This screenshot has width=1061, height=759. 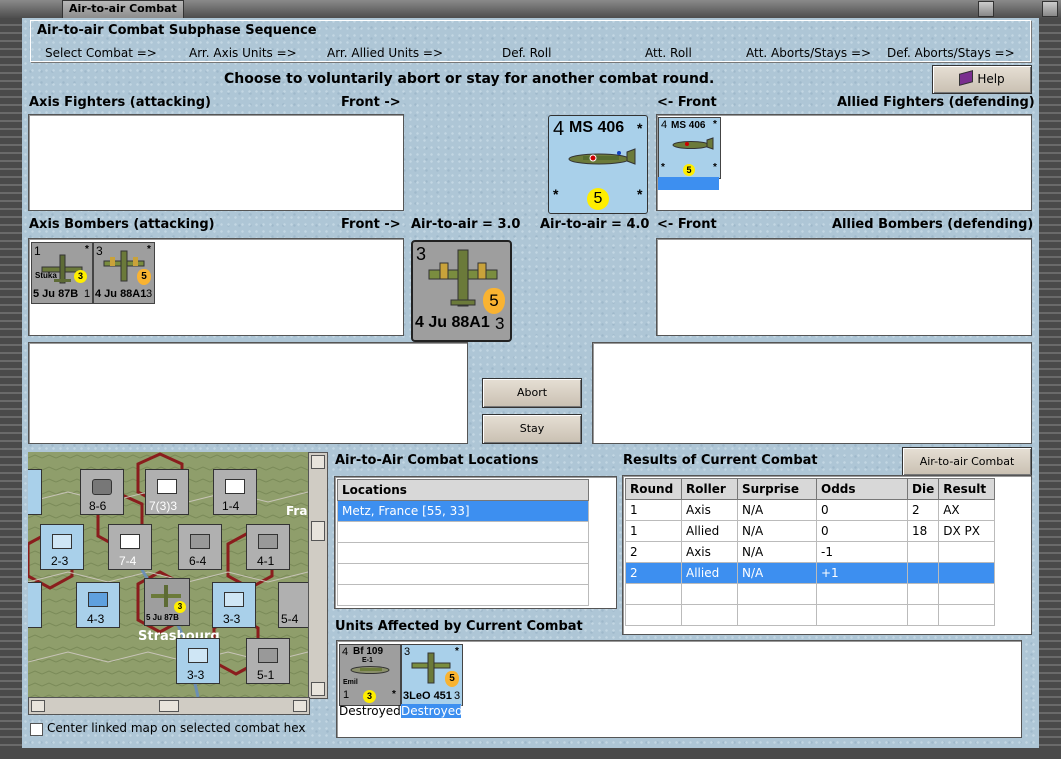 What do you see at coordinates (437, 460) in the screenshot?
I see `locations-title: Air-to-Air Combat Locations` at bounding box center [437, 460].